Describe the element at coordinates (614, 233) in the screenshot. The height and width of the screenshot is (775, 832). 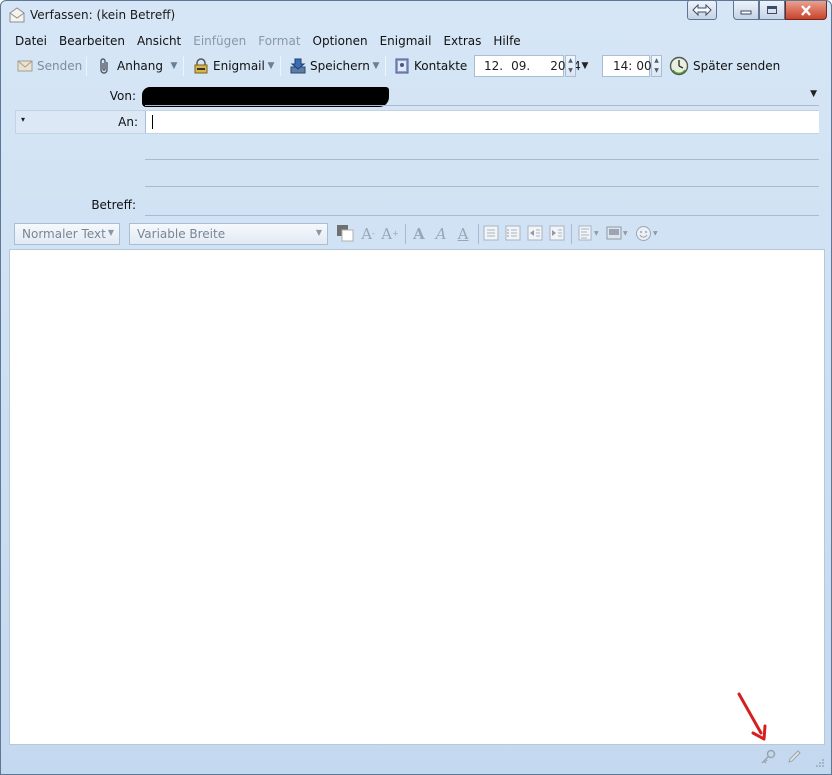
I see `insert-image-icon` at that location.